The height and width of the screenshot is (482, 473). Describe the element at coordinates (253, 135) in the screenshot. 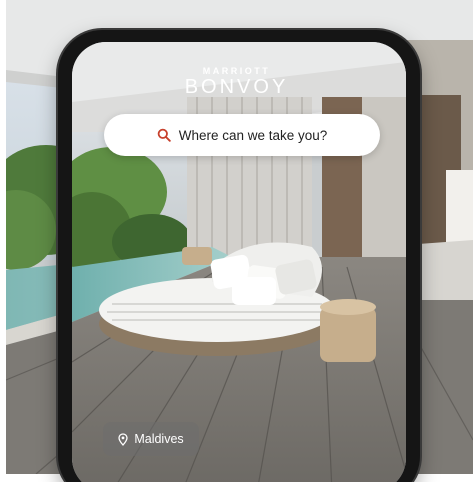

I see `search-placeholder: Where can we take you?` at that location.